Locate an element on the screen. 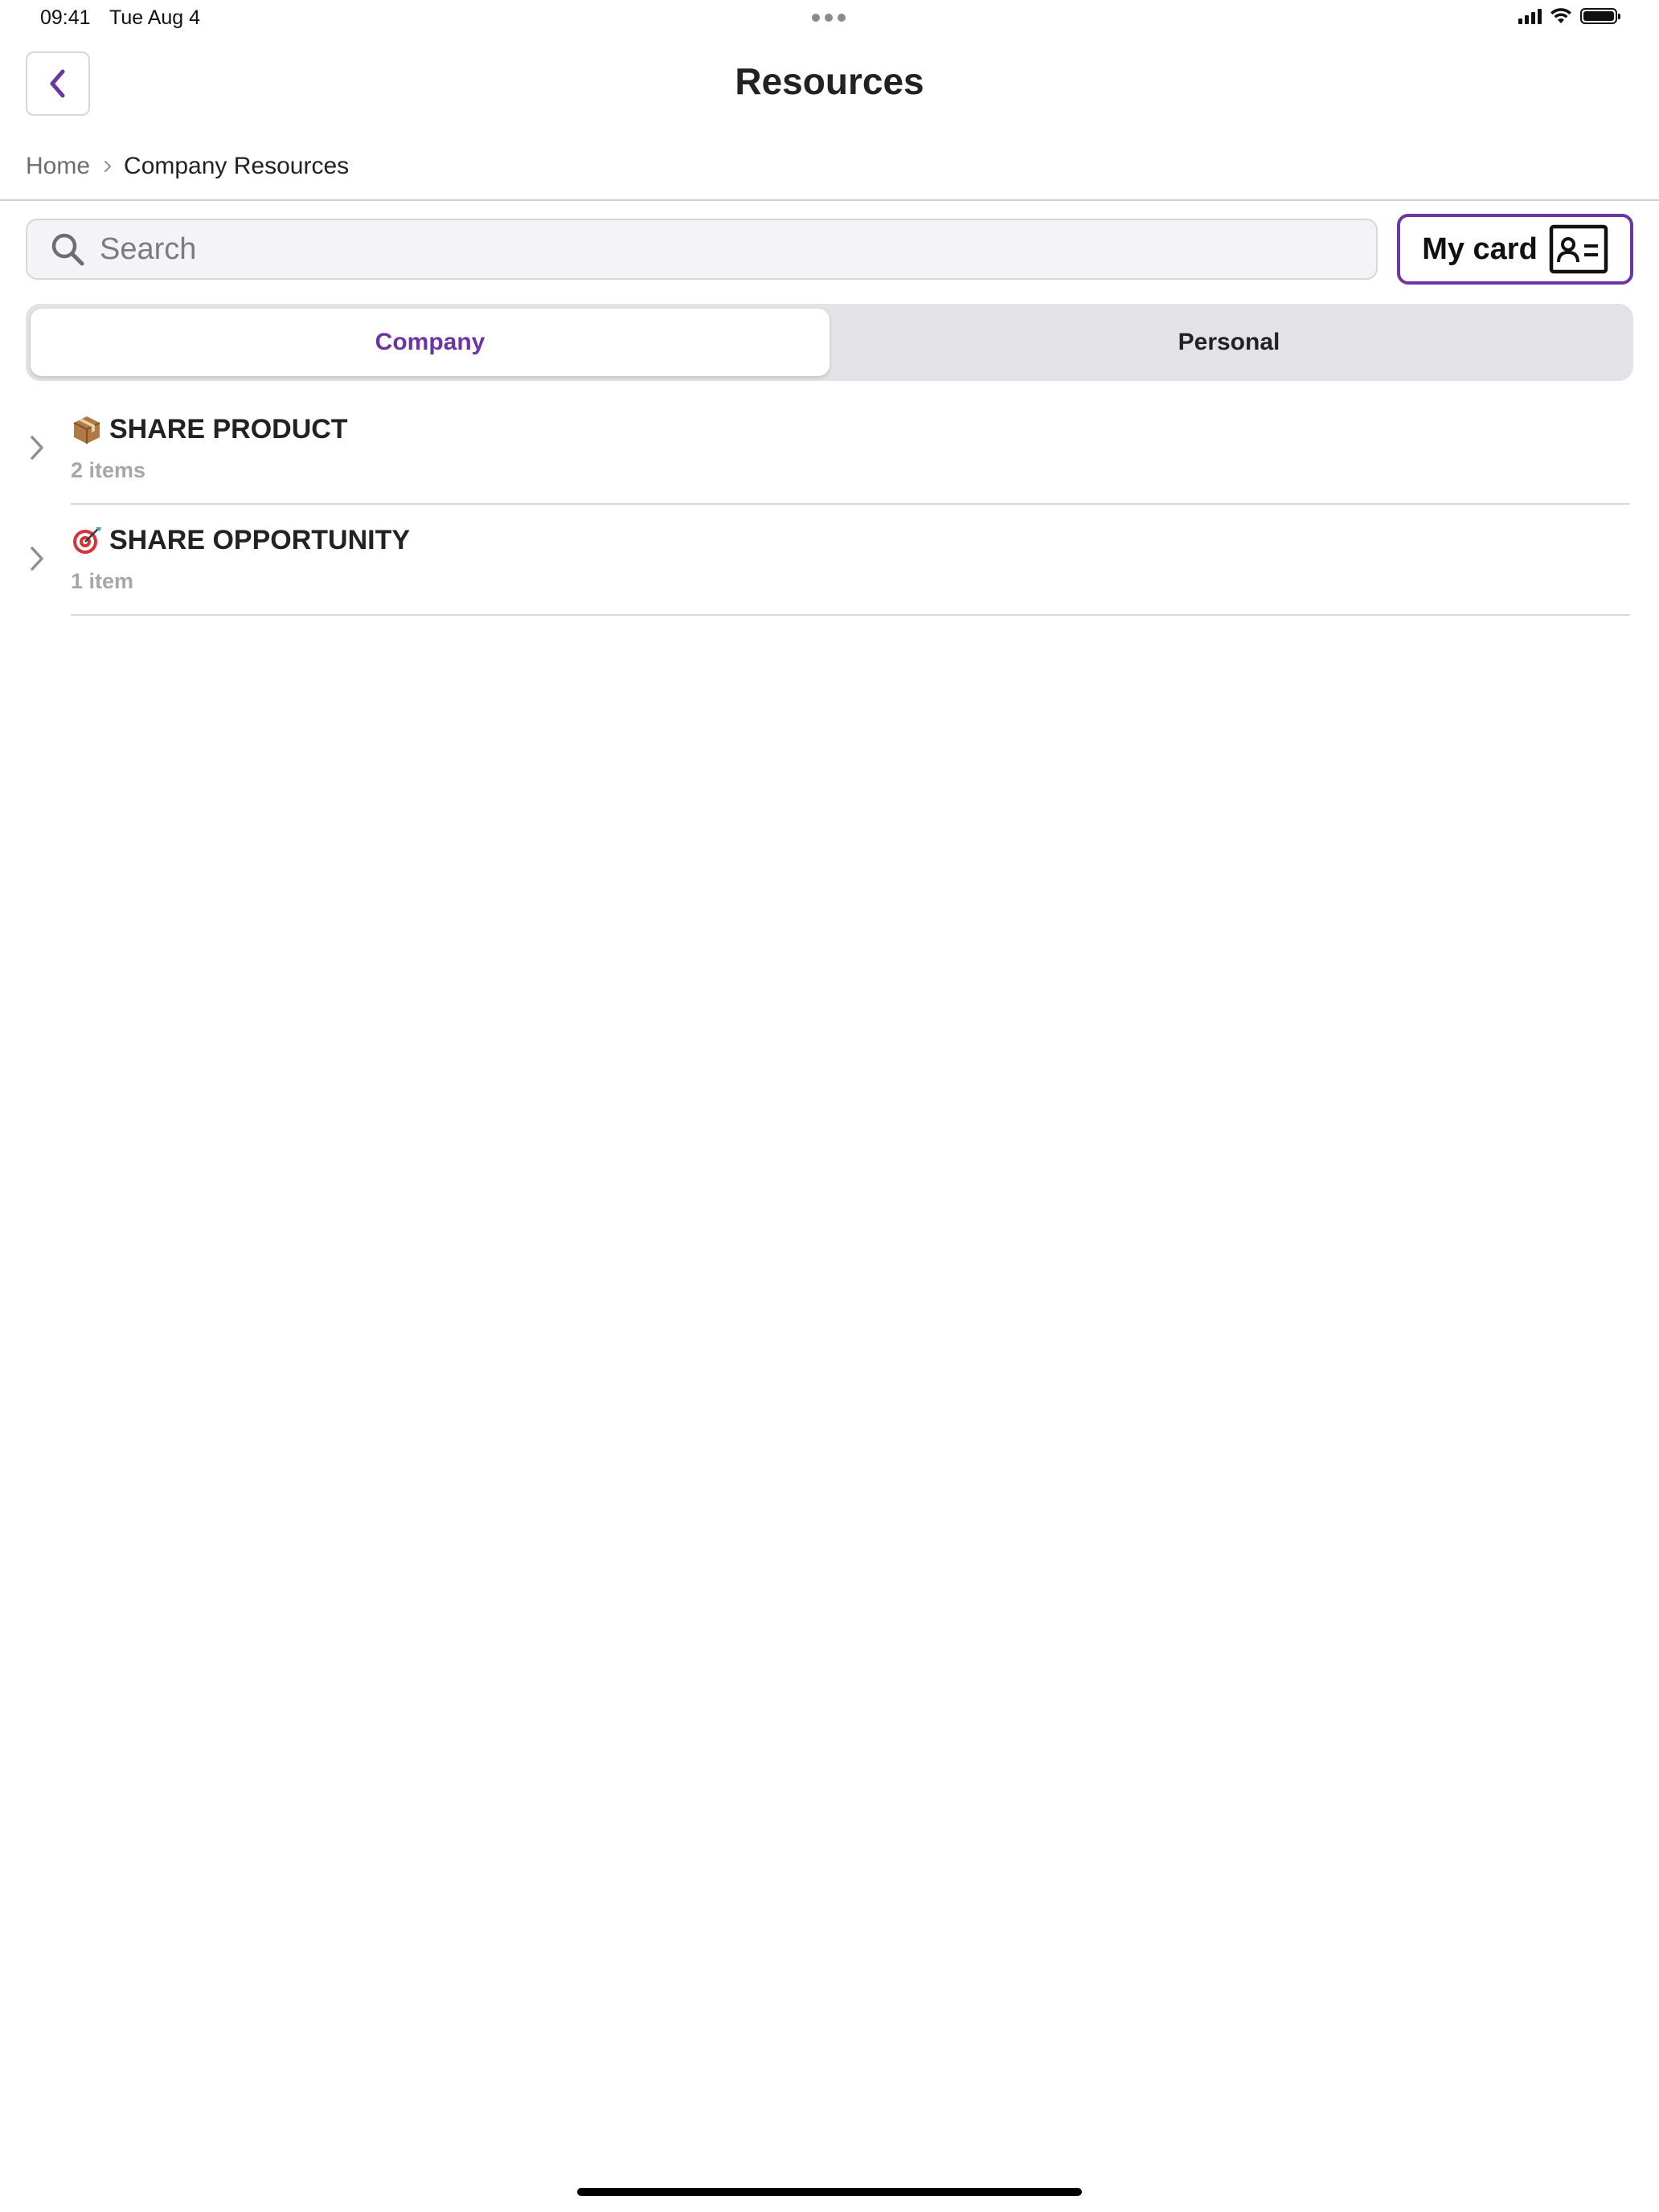 This screenshot has height=2212, width=1659. status-icons is located at coordinates (1569, 16).